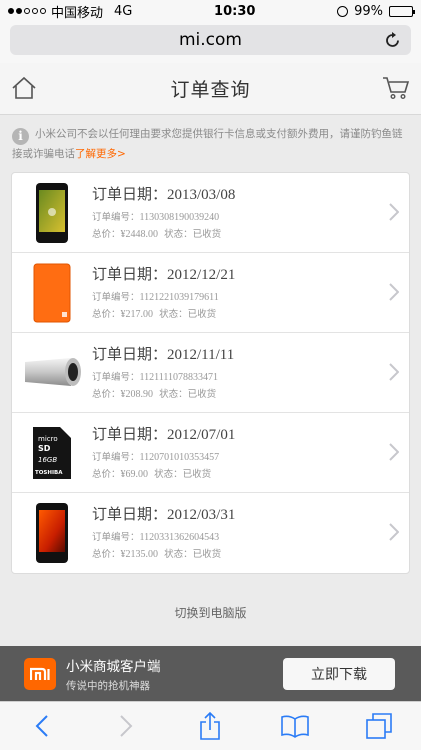 The height and width of the screenshot is (750, 421). I want to click on download-title: 小米商城客户端, so click(113, 666).